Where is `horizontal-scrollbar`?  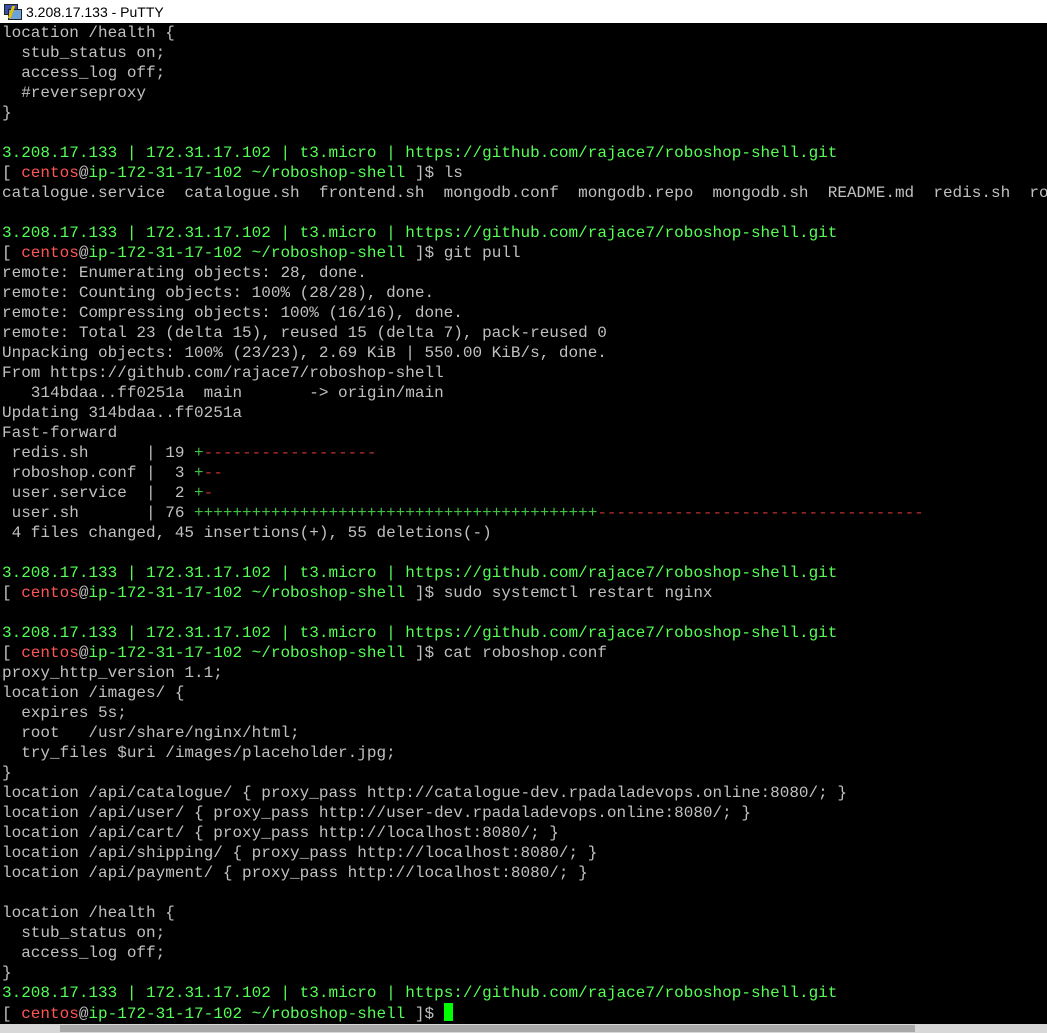 horizontal-scrollbar is located at coordinates (523, 1028).